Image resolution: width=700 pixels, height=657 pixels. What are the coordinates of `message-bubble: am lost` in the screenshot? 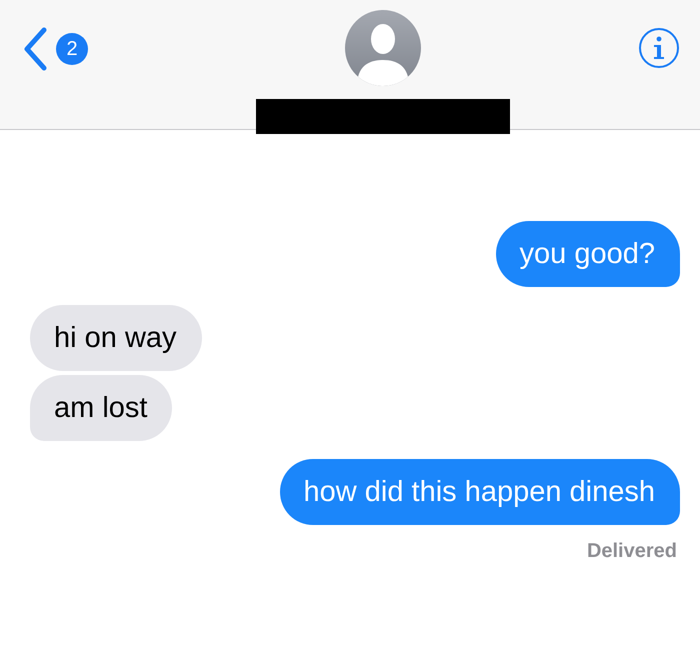 It's located at (101, 408).